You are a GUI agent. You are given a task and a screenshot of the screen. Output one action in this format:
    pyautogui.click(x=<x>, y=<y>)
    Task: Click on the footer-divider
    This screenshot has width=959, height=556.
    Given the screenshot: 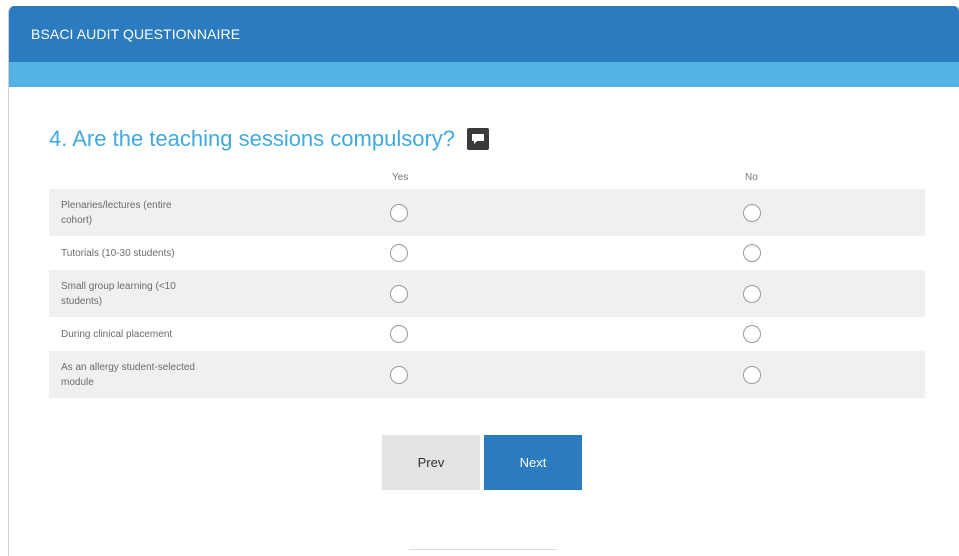 What is the action you would take?
    pyautogui.click(x=483, y=549)
    